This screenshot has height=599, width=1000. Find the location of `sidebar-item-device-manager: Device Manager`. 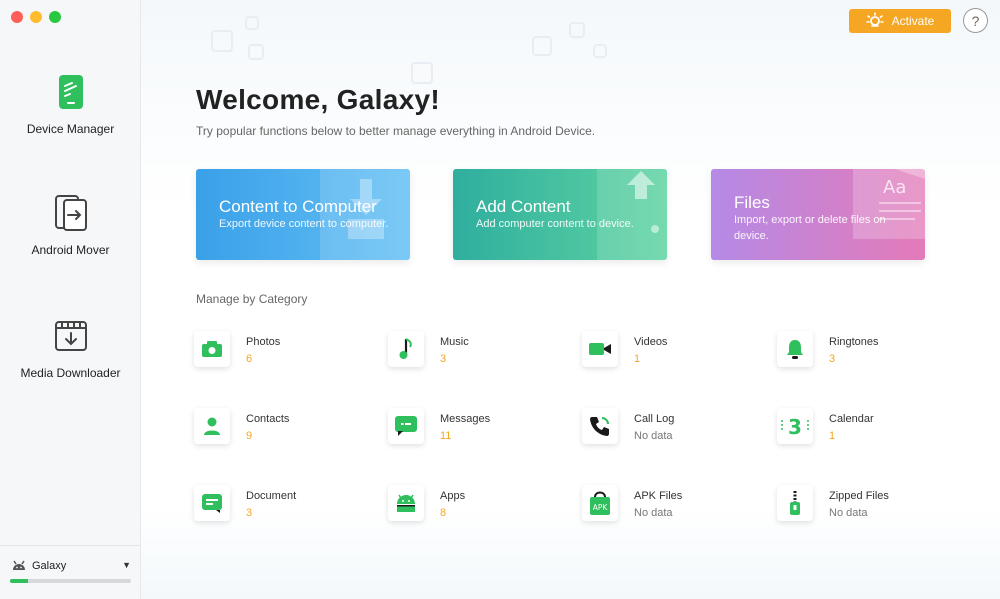

sidebar-item-device-manager: Device Manager is located at coordinates (70, 104).